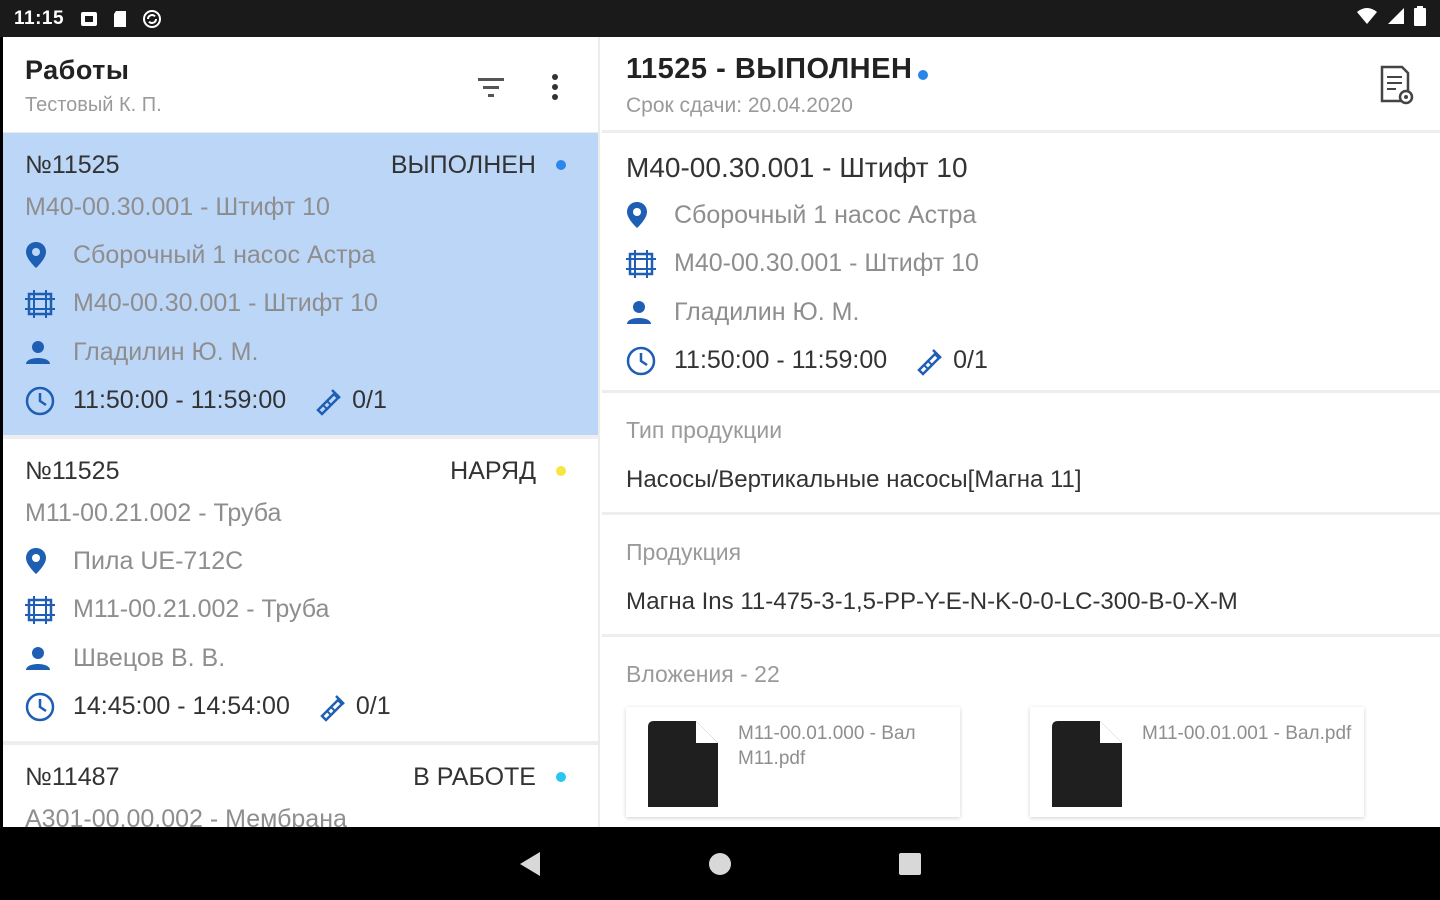 Image resolution: width=1440 pixels, height=900 pixels. What do you see at coordinates (474, 776) in the screenshot?
I see `status-label: В РАБОТЕ` at bounding box center [474, 776].